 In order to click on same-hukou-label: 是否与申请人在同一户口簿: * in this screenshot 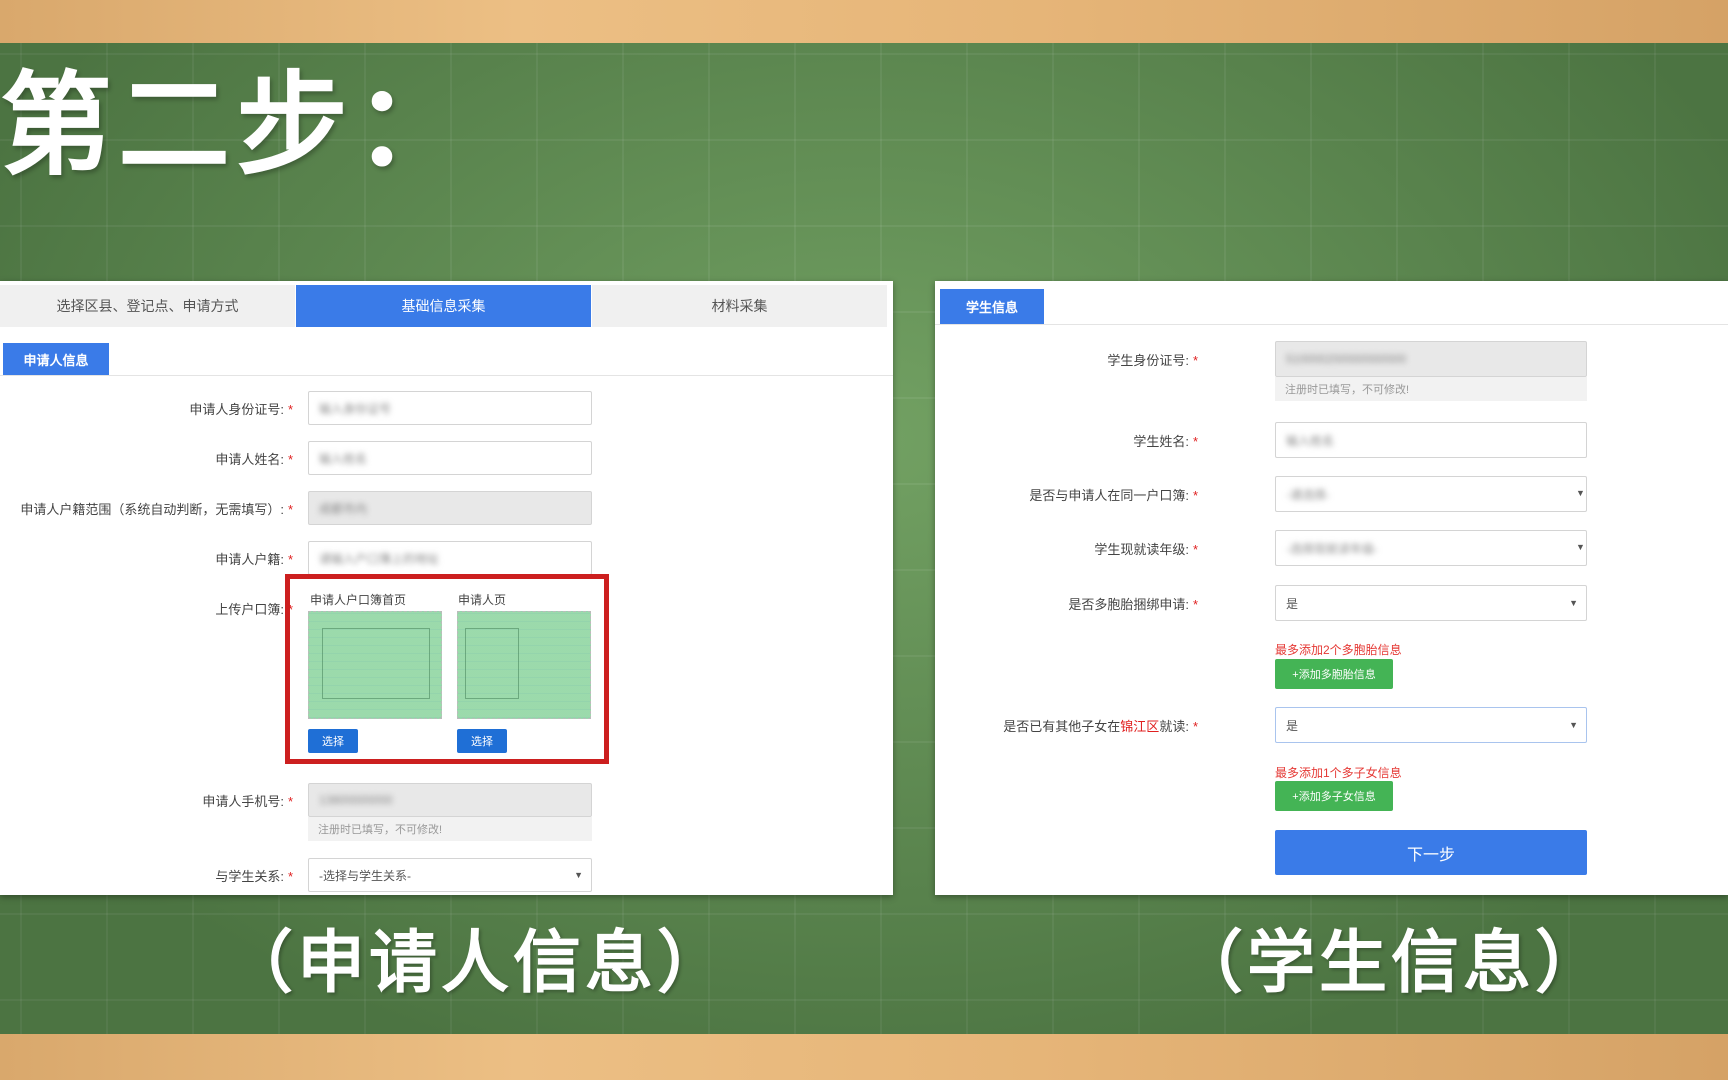, I will do `click(1113, 495)`.